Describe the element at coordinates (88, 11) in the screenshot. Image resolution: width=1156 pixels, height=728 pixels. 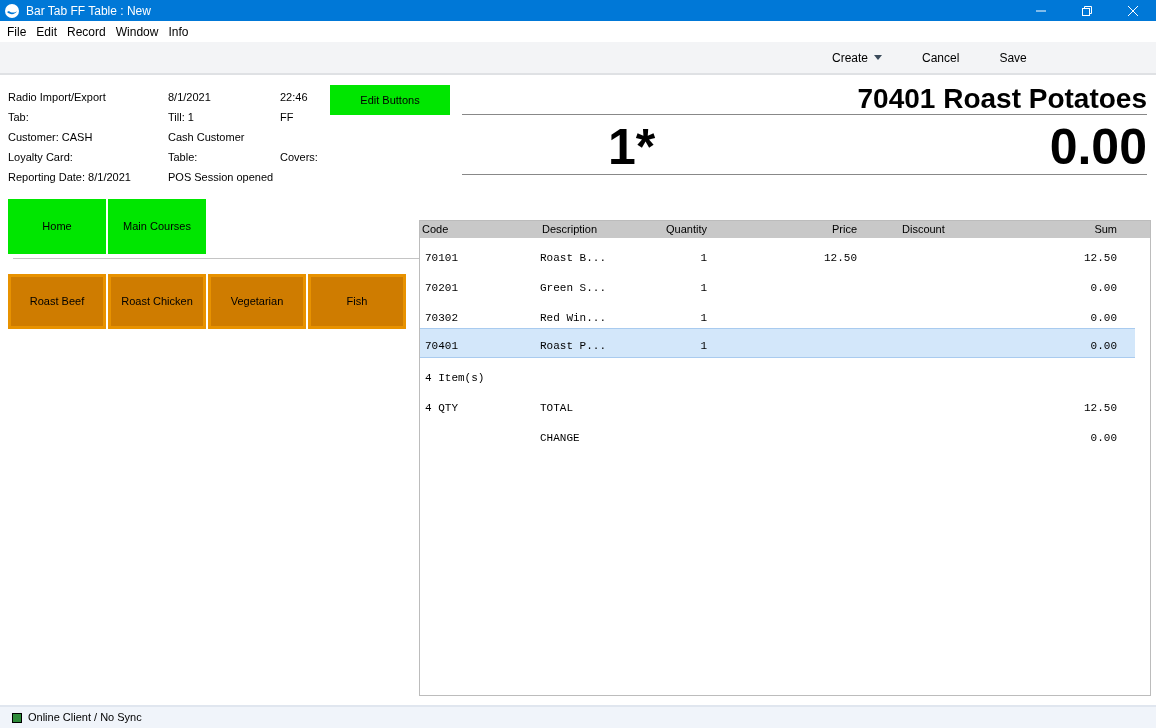
I see `window-title: Bar Tab FF Table : New` at that location.